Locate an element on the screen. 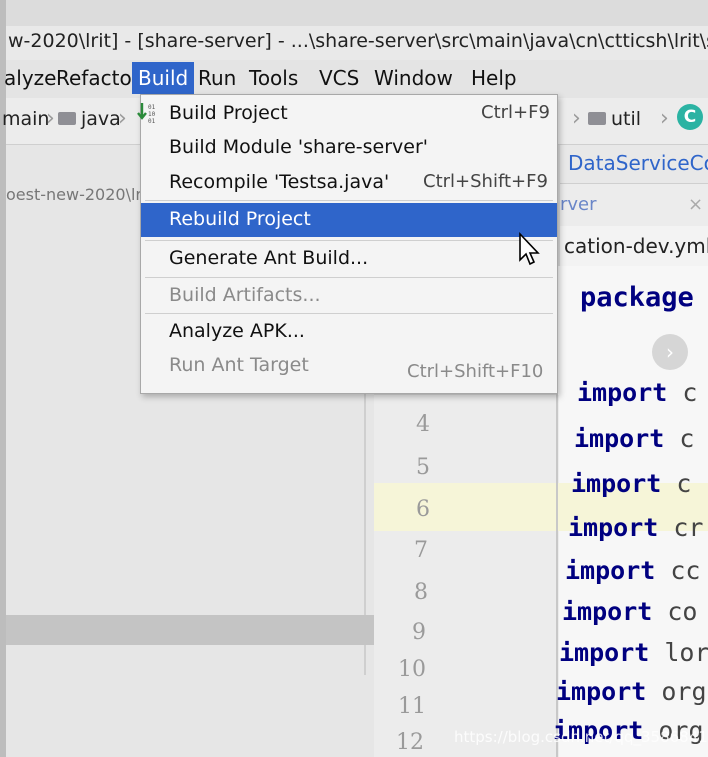 The width and height of the screenshot is (708, 757). class-icon: C is located at coordinates (690, 117).